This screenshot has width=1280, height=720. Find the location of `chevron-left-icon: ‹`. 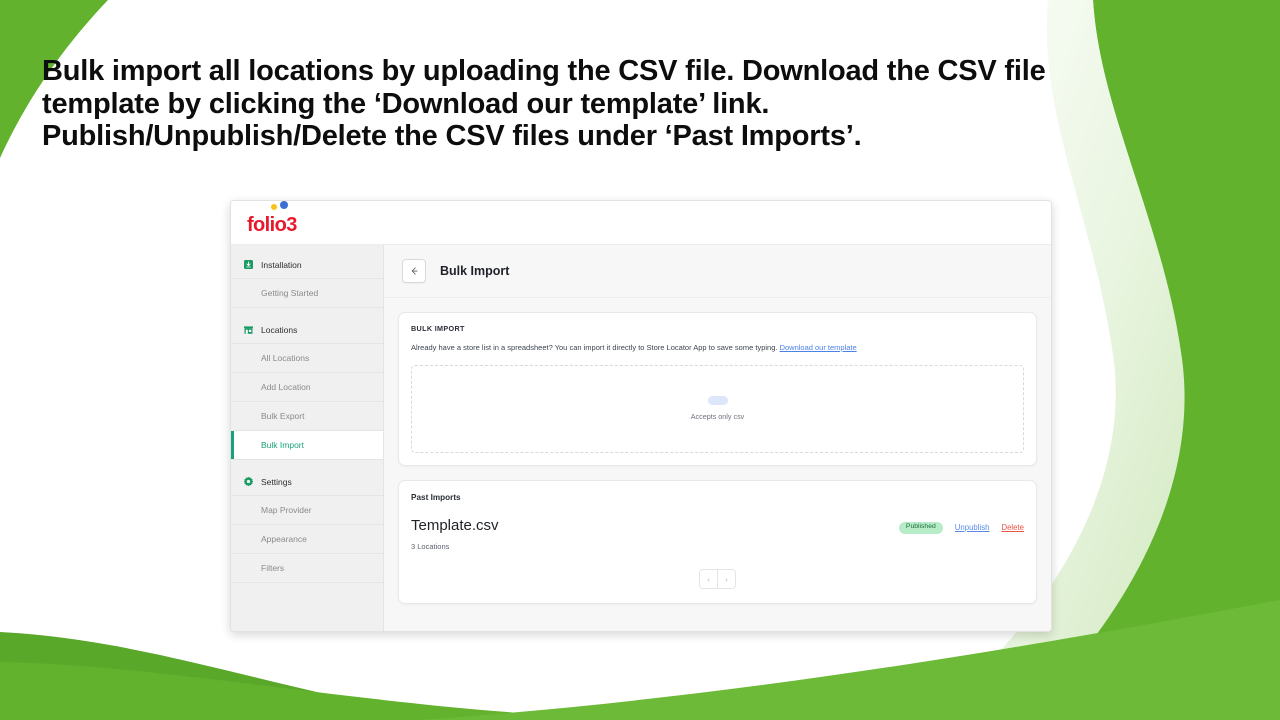

chevron-left-icon: ‹ is located at coordinates (708, 579).